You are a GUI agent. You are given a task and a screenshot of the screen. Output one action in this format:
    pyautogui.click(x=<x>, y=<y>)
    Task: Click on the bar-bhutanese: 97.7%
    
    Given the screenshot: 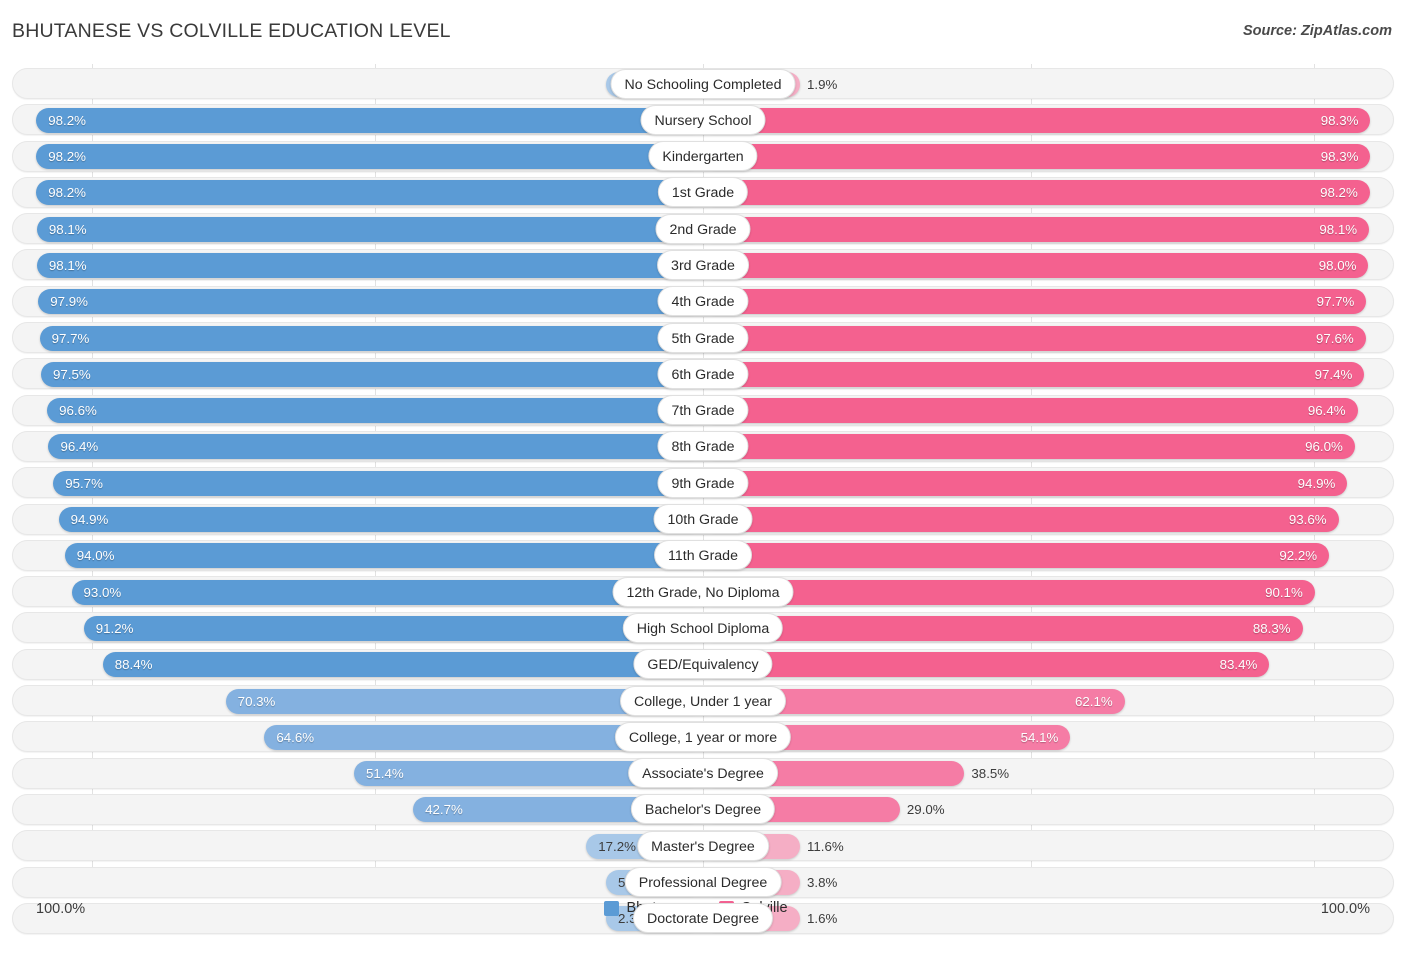 What is the action you would take?
    pyautogui.click(x=371, y=338)
    